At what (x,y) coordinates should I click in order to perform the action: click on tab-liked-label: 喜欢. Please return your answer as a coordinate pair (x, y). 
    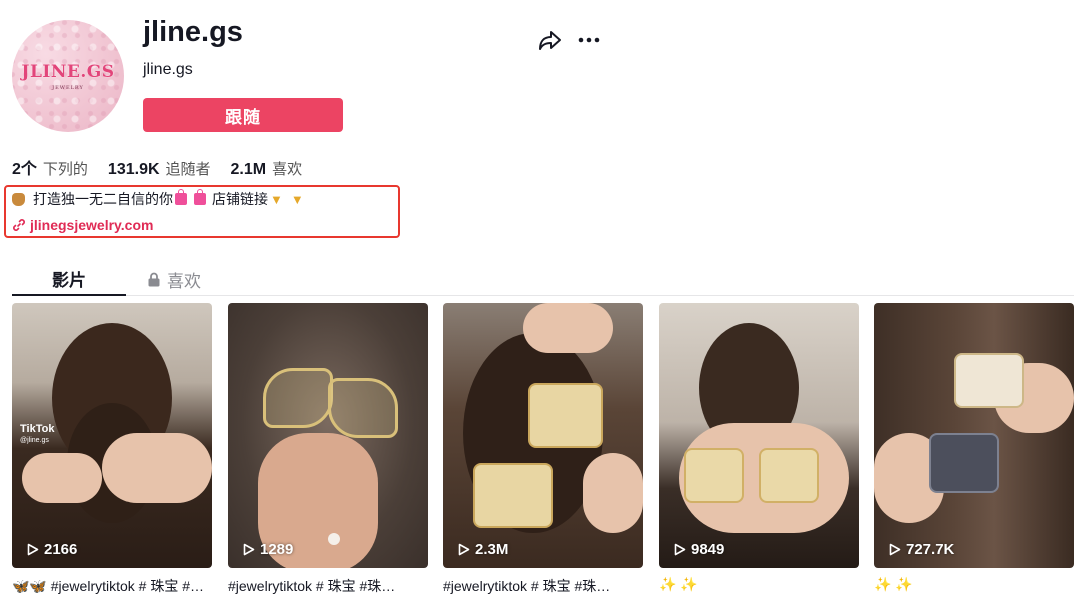
    Looking at the image, I should click on (184, 281).